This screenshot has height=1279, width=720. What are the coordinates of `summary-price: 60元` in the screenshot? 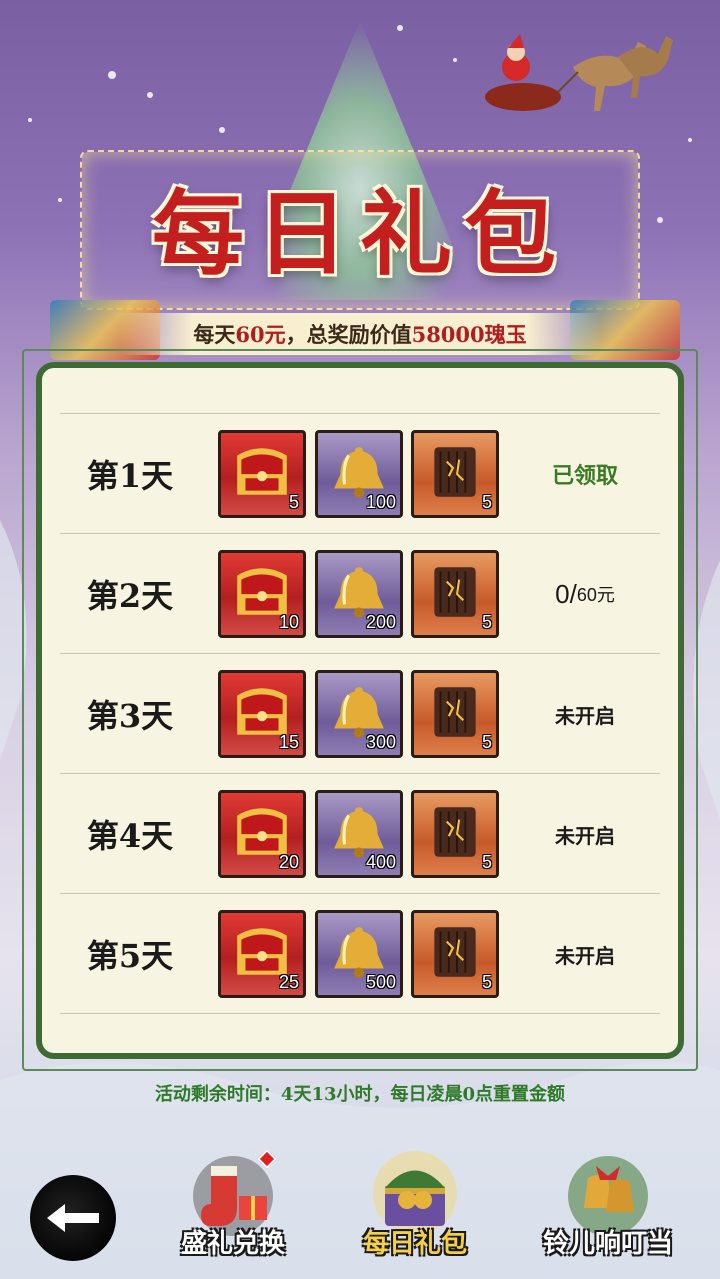 It's located at (260, 334).